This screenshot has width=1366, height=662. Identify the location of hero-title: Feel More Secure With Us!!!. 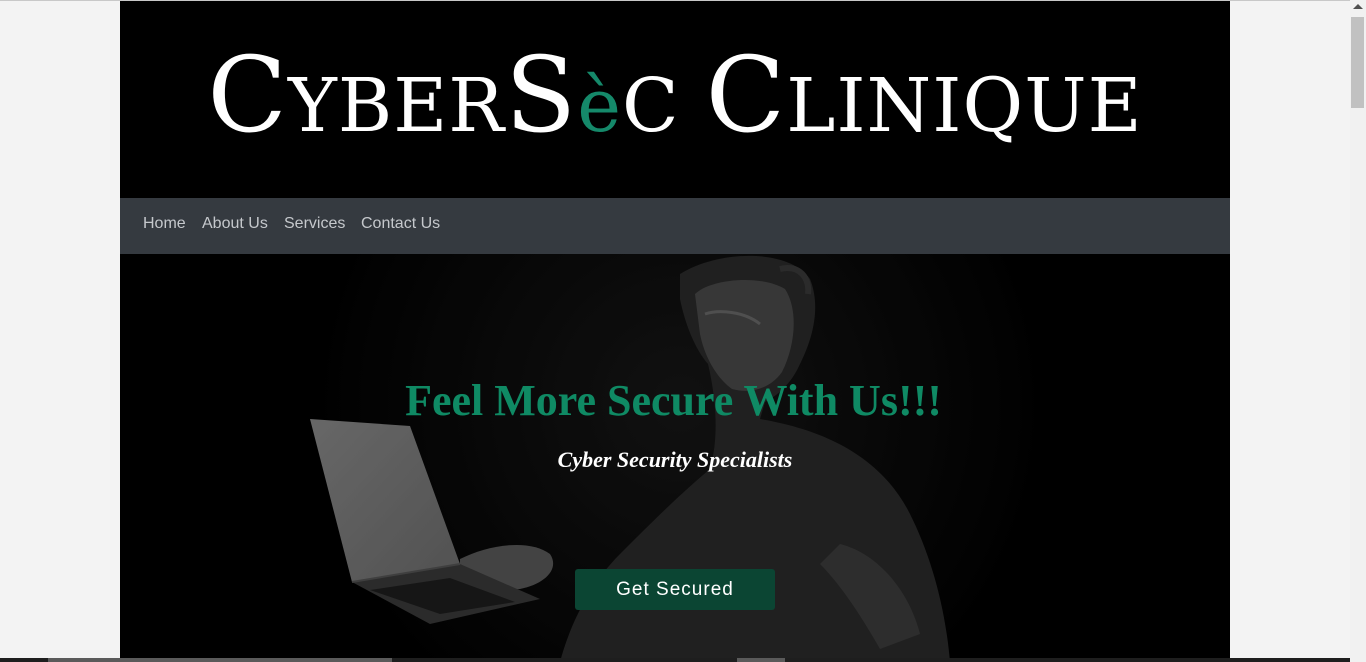
(673, 400).